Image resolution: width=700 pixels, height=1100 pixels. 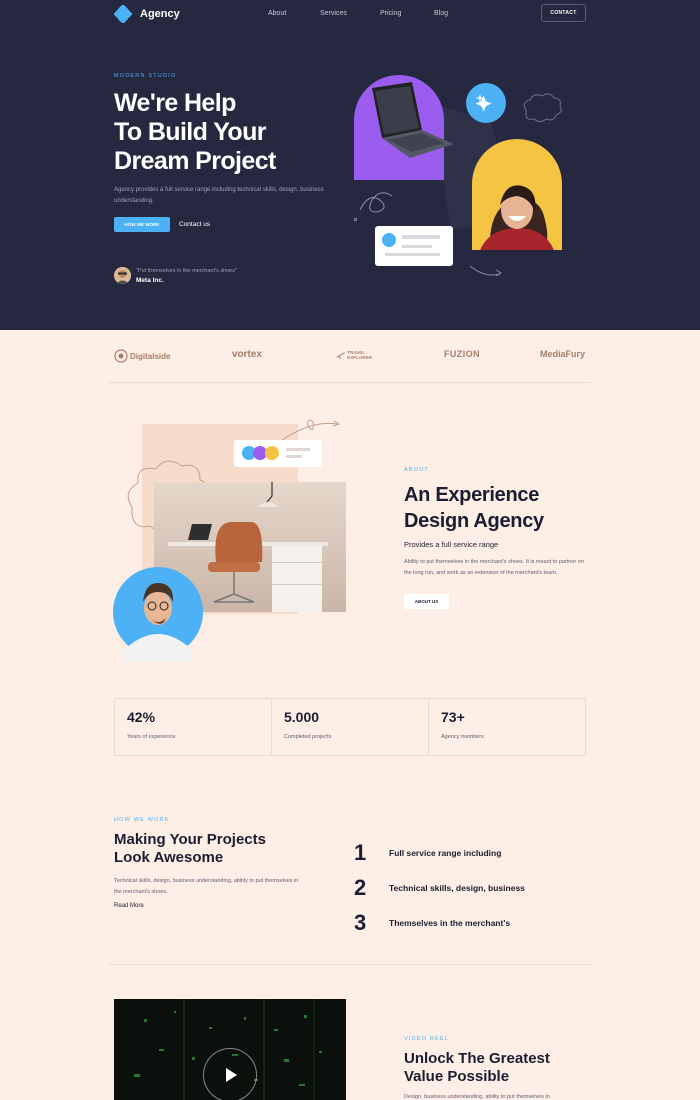 I want to click on person-avatar-icon, so click(x=122, y=275).